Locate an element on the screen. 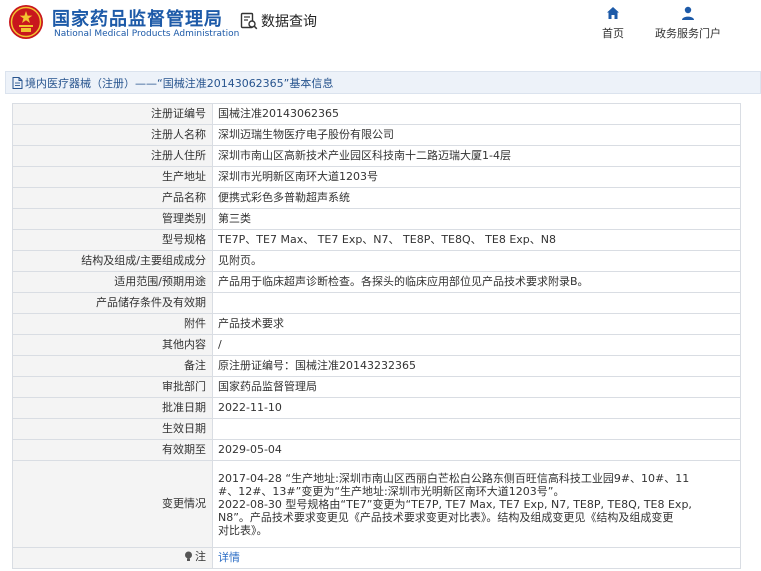 The image size is (761, 571). table-row: 批准日期 2022-11-10 is located at coordinates (376, 408).